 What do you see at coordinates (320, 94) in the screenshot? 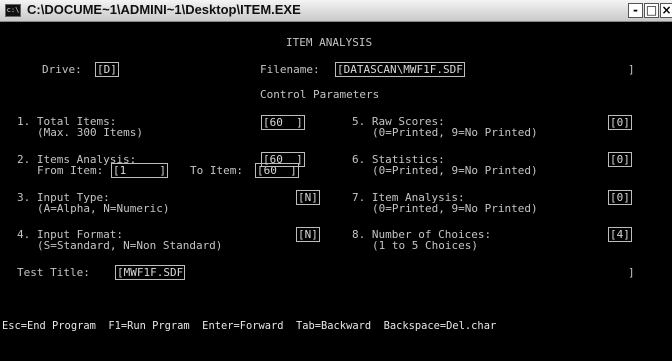
I see `control-parameters-heading: Control Parameters` at bounding box center [320, 94].